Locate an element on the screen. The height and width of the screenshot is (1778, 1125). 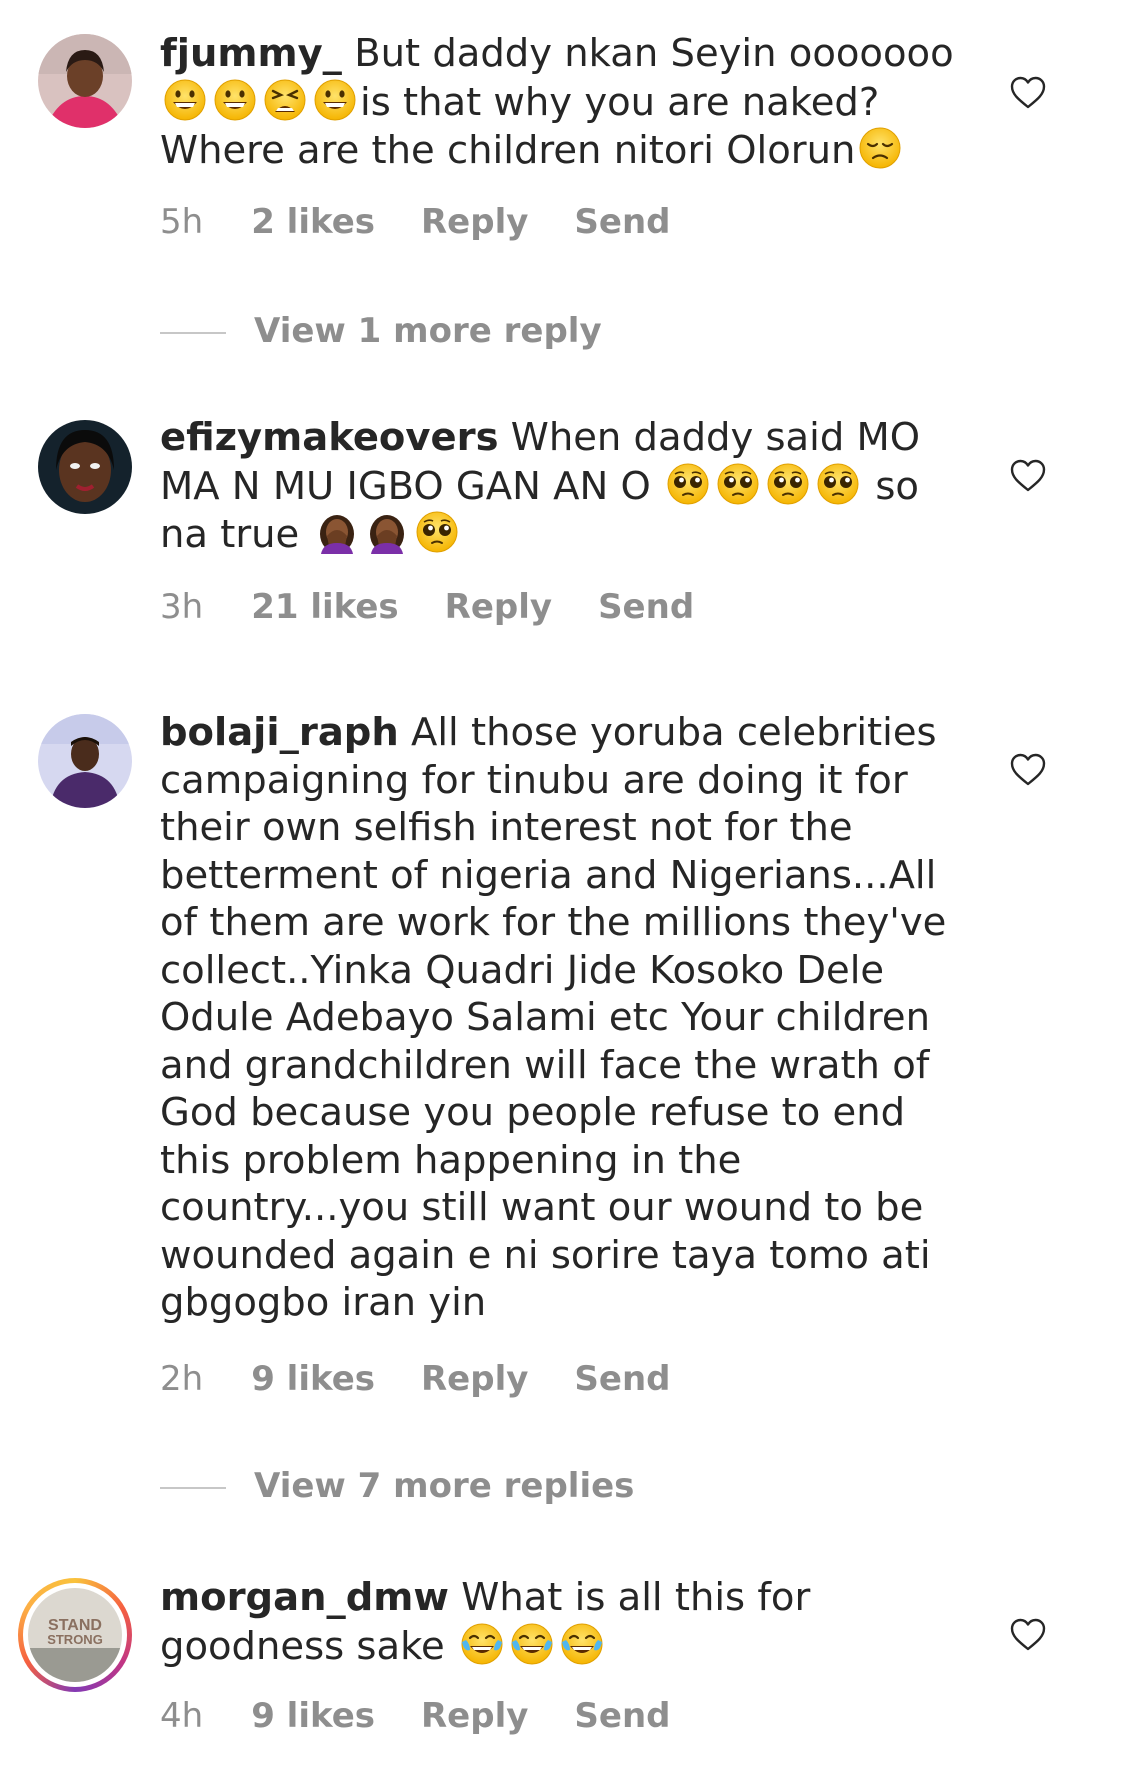
view-more-replies: View 7 more replies is located at coordinates (397, 1486).